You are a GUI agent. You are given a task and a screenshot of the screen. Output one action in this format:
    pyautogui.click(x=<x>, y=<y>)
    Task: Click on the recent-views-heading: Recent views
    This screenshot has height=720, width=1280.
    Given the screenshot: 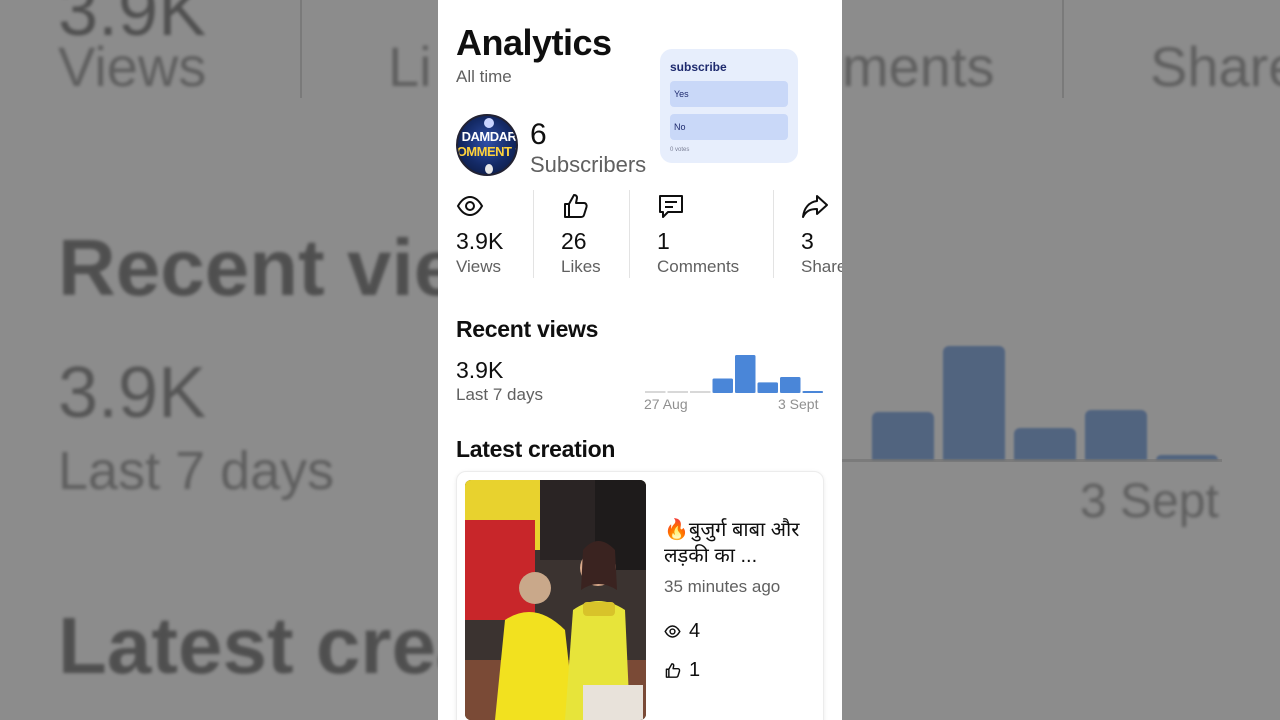 What is the action you would take?
    pyautogui.click(x=527, y=329)
    